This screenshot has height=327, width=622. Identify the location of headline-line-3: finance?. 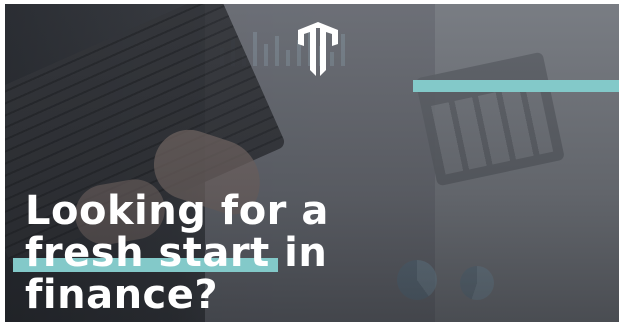
(122, 295).